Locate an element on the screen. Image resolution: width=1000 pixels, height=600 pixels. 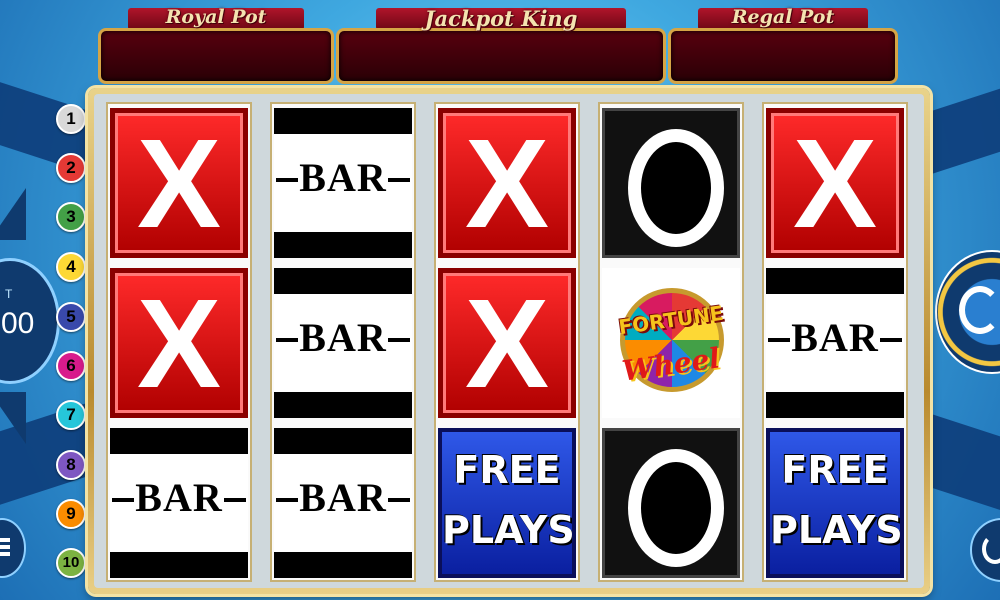
reel-2: BAR BAR BAR is located at coordinates (343, 342).